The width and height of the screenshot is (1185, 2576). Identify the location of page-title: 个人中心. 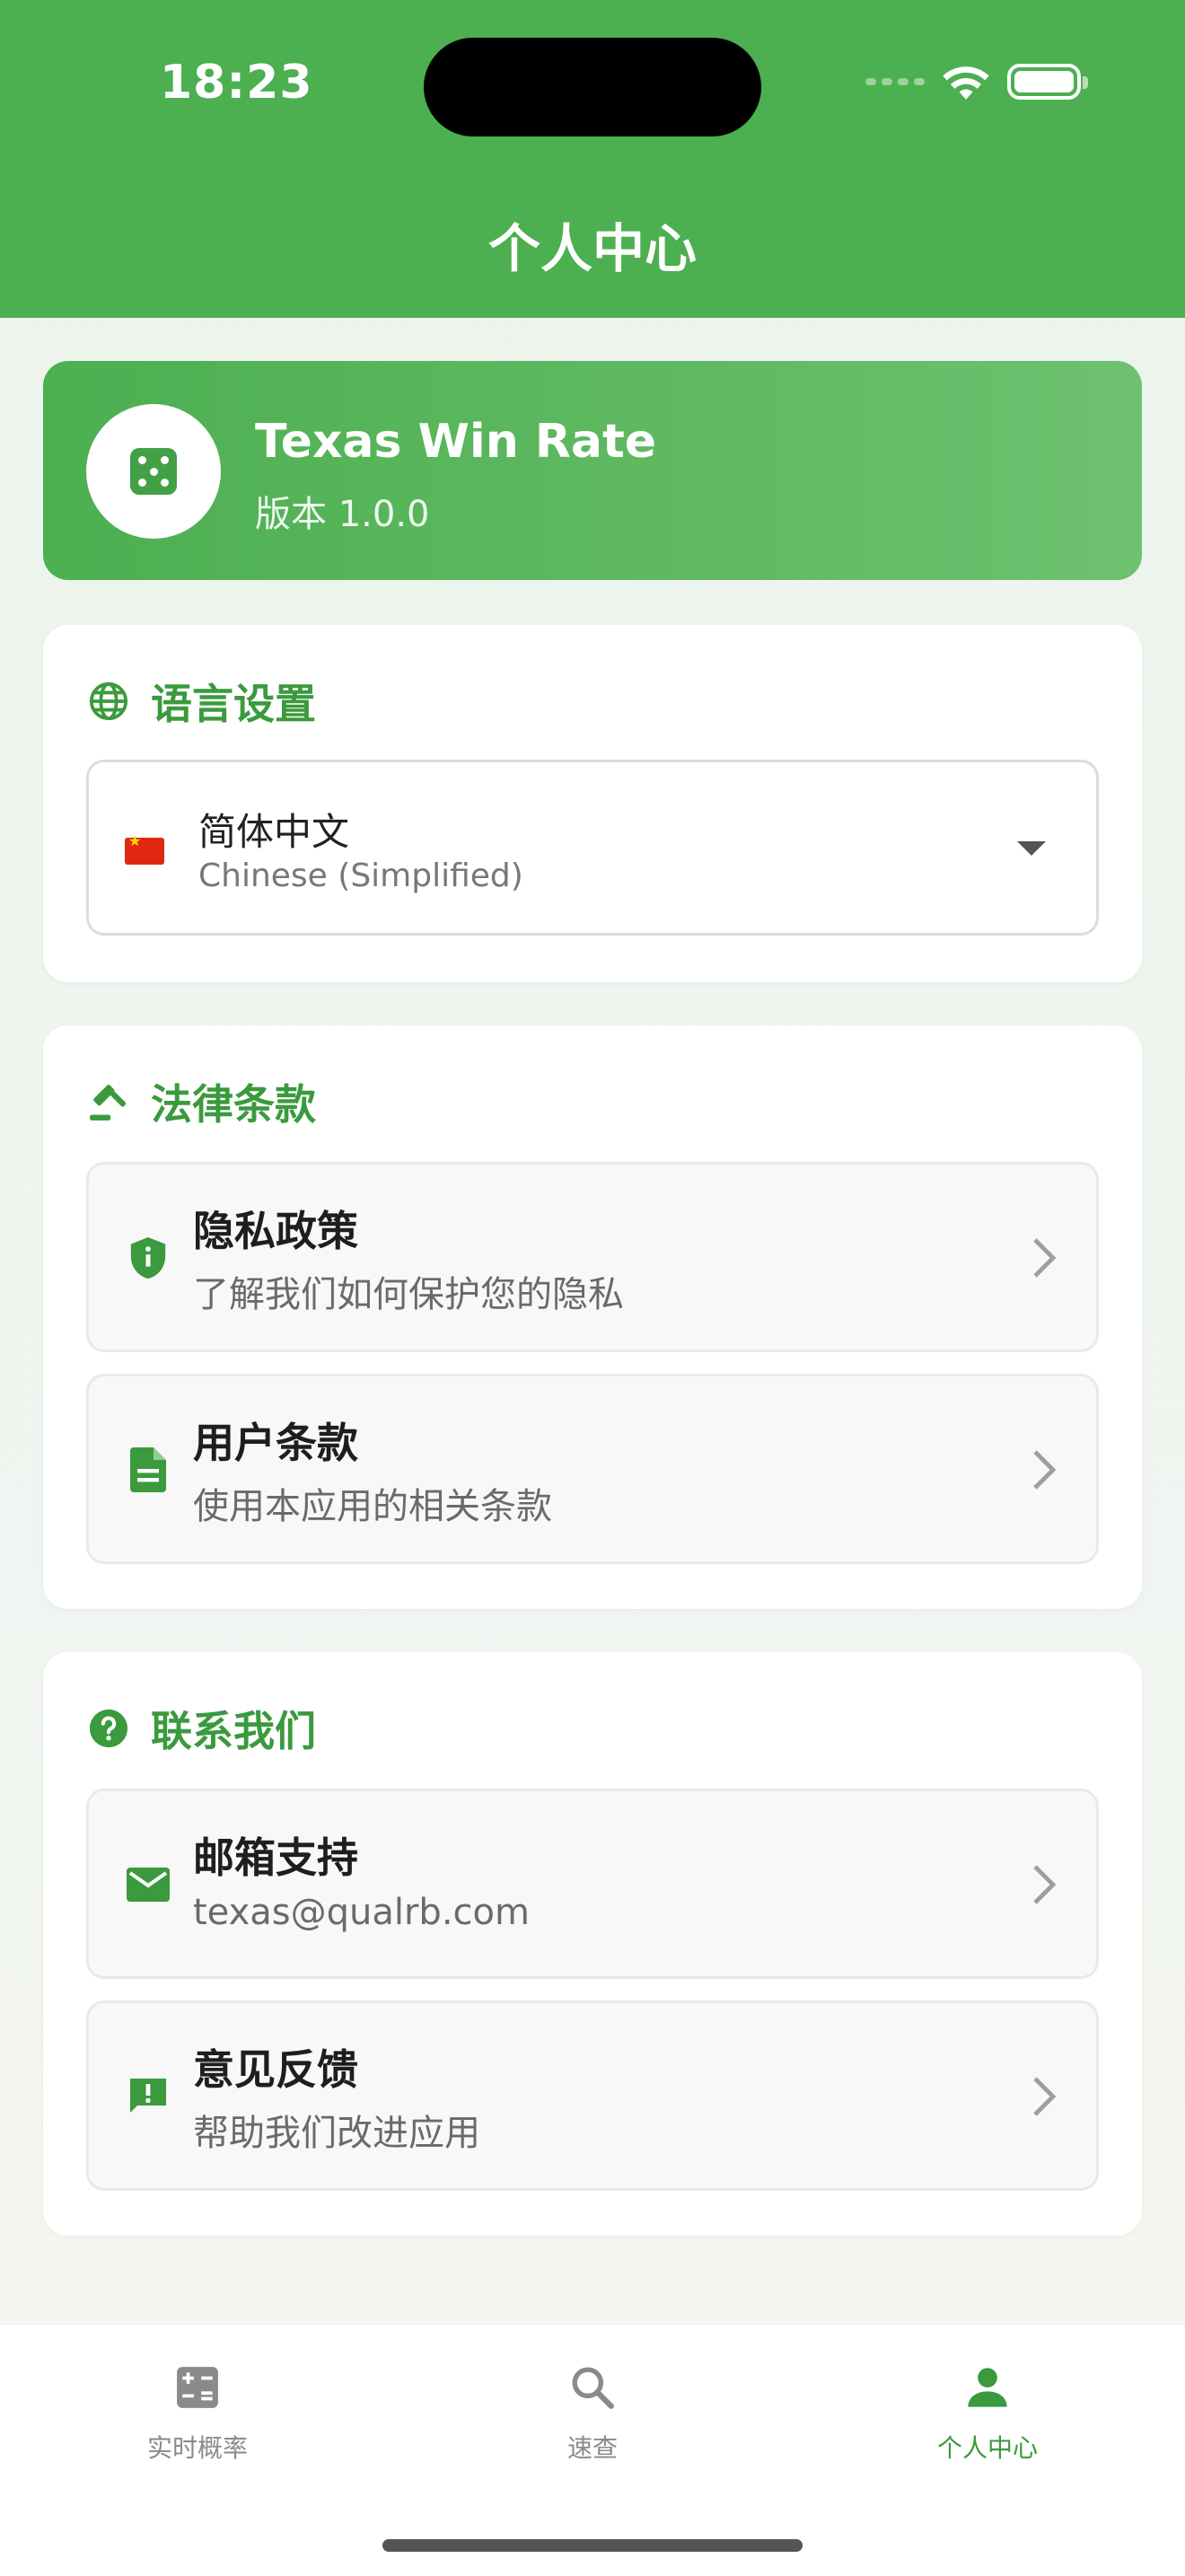
(592, 248).